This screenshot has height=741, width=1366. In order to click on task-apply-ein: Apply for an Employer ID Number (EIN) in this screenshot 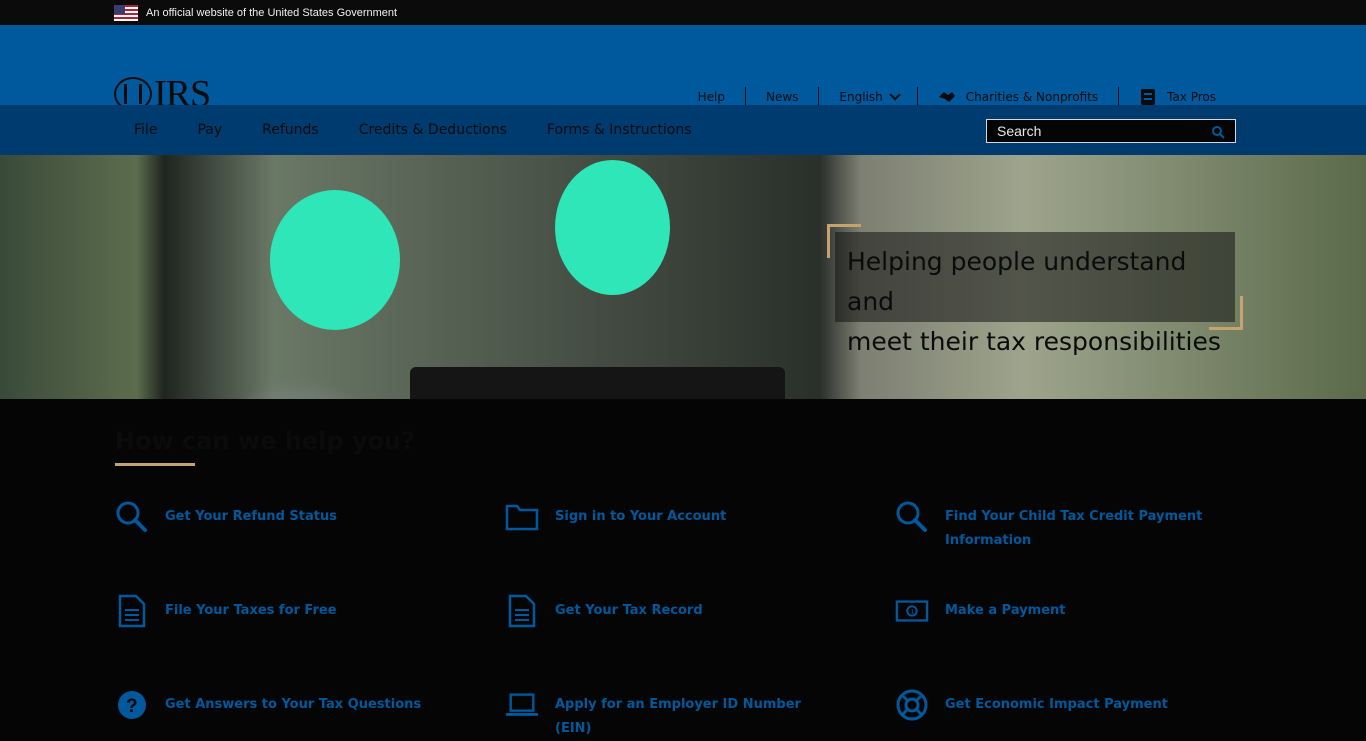, I will do `click(665, 714)`.